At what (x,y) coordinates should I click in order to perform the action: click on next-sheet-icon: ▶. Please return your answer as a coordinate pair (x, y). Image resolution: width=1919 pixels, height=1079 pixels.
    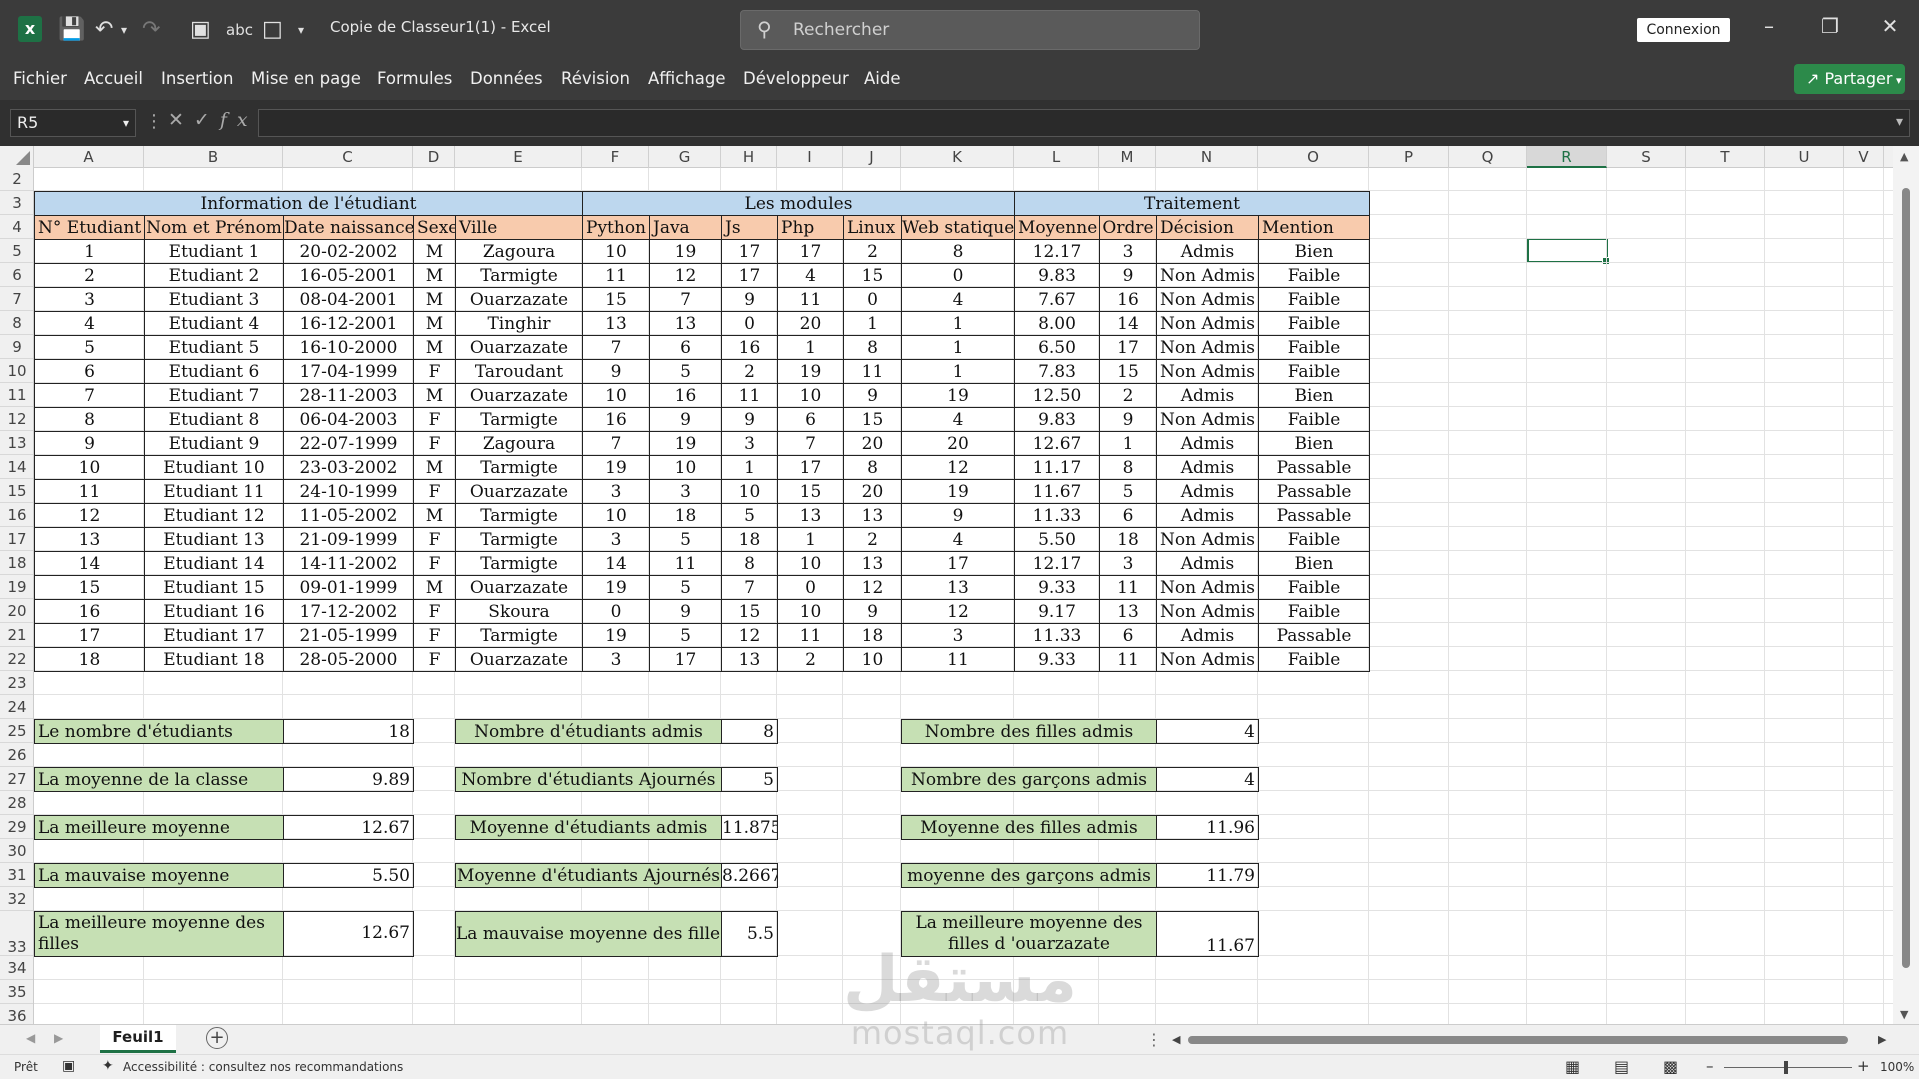
    Looking at the image, I should click on (58, 1038).